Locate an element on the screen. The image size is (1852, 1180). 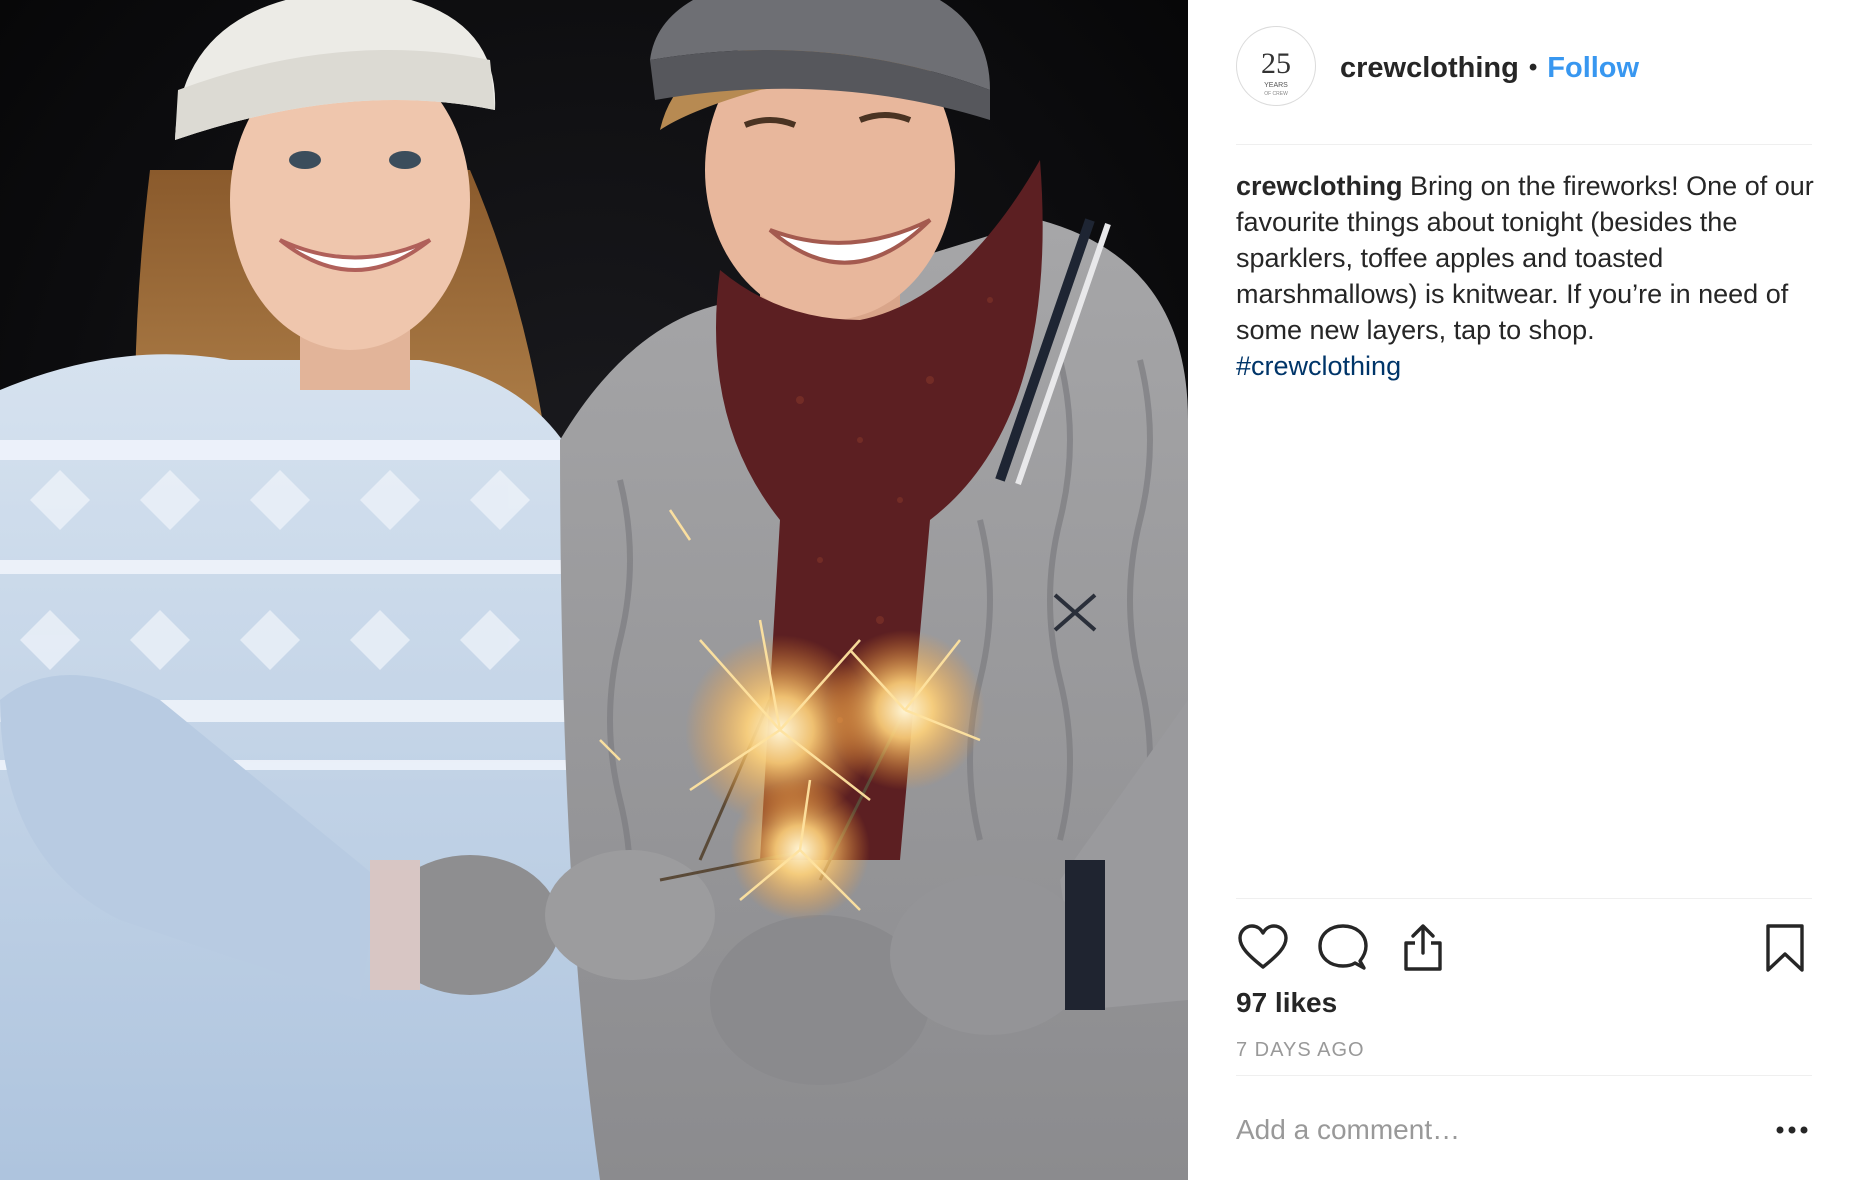
comment-bar is located at coordinates (1524, 1127).